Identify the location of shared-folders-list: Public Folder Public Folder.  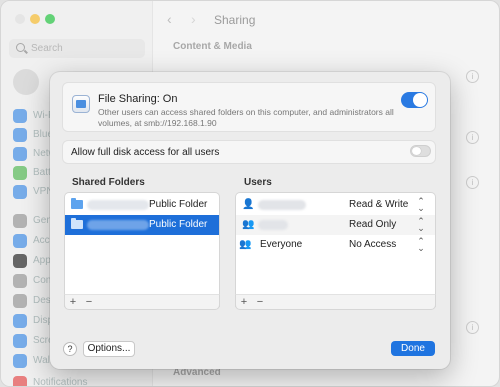
(142, 249).